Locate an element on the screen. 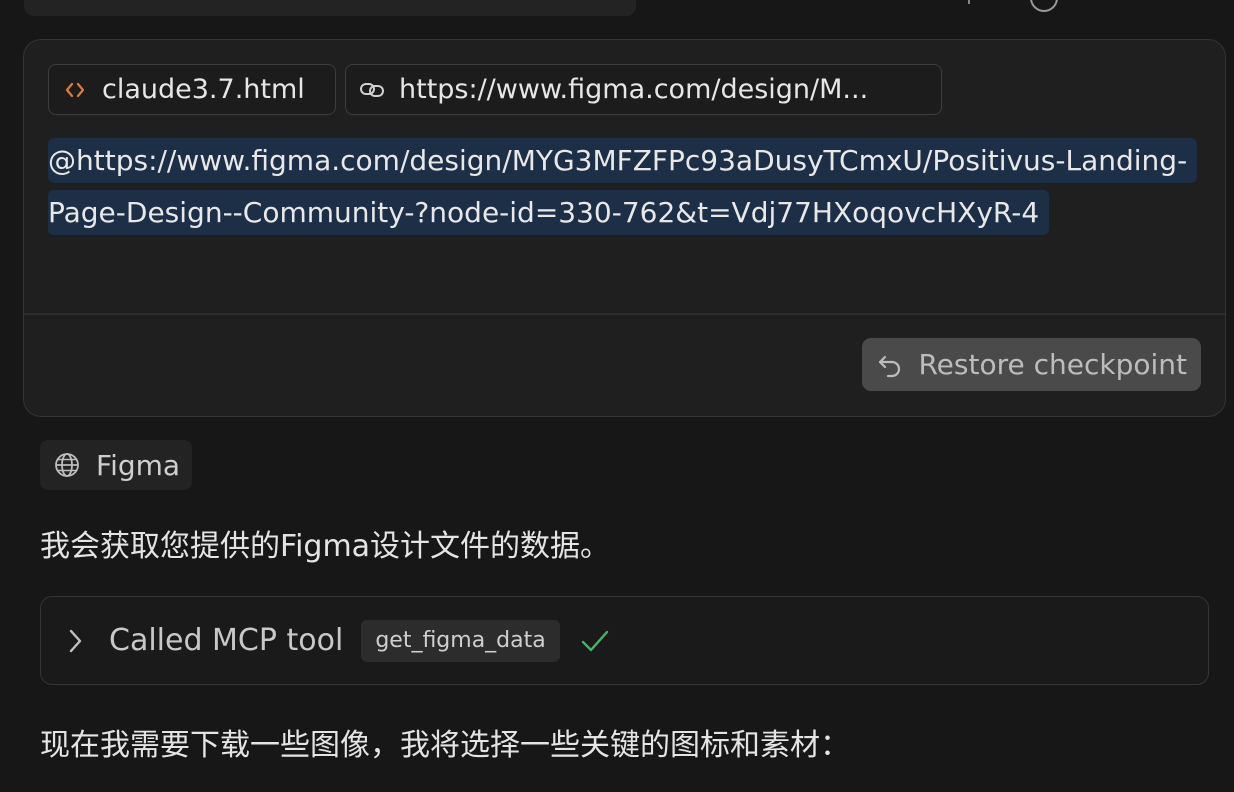  restore-checkpoint-label: Restore checkpoint is located at coordinates (1052, 364).